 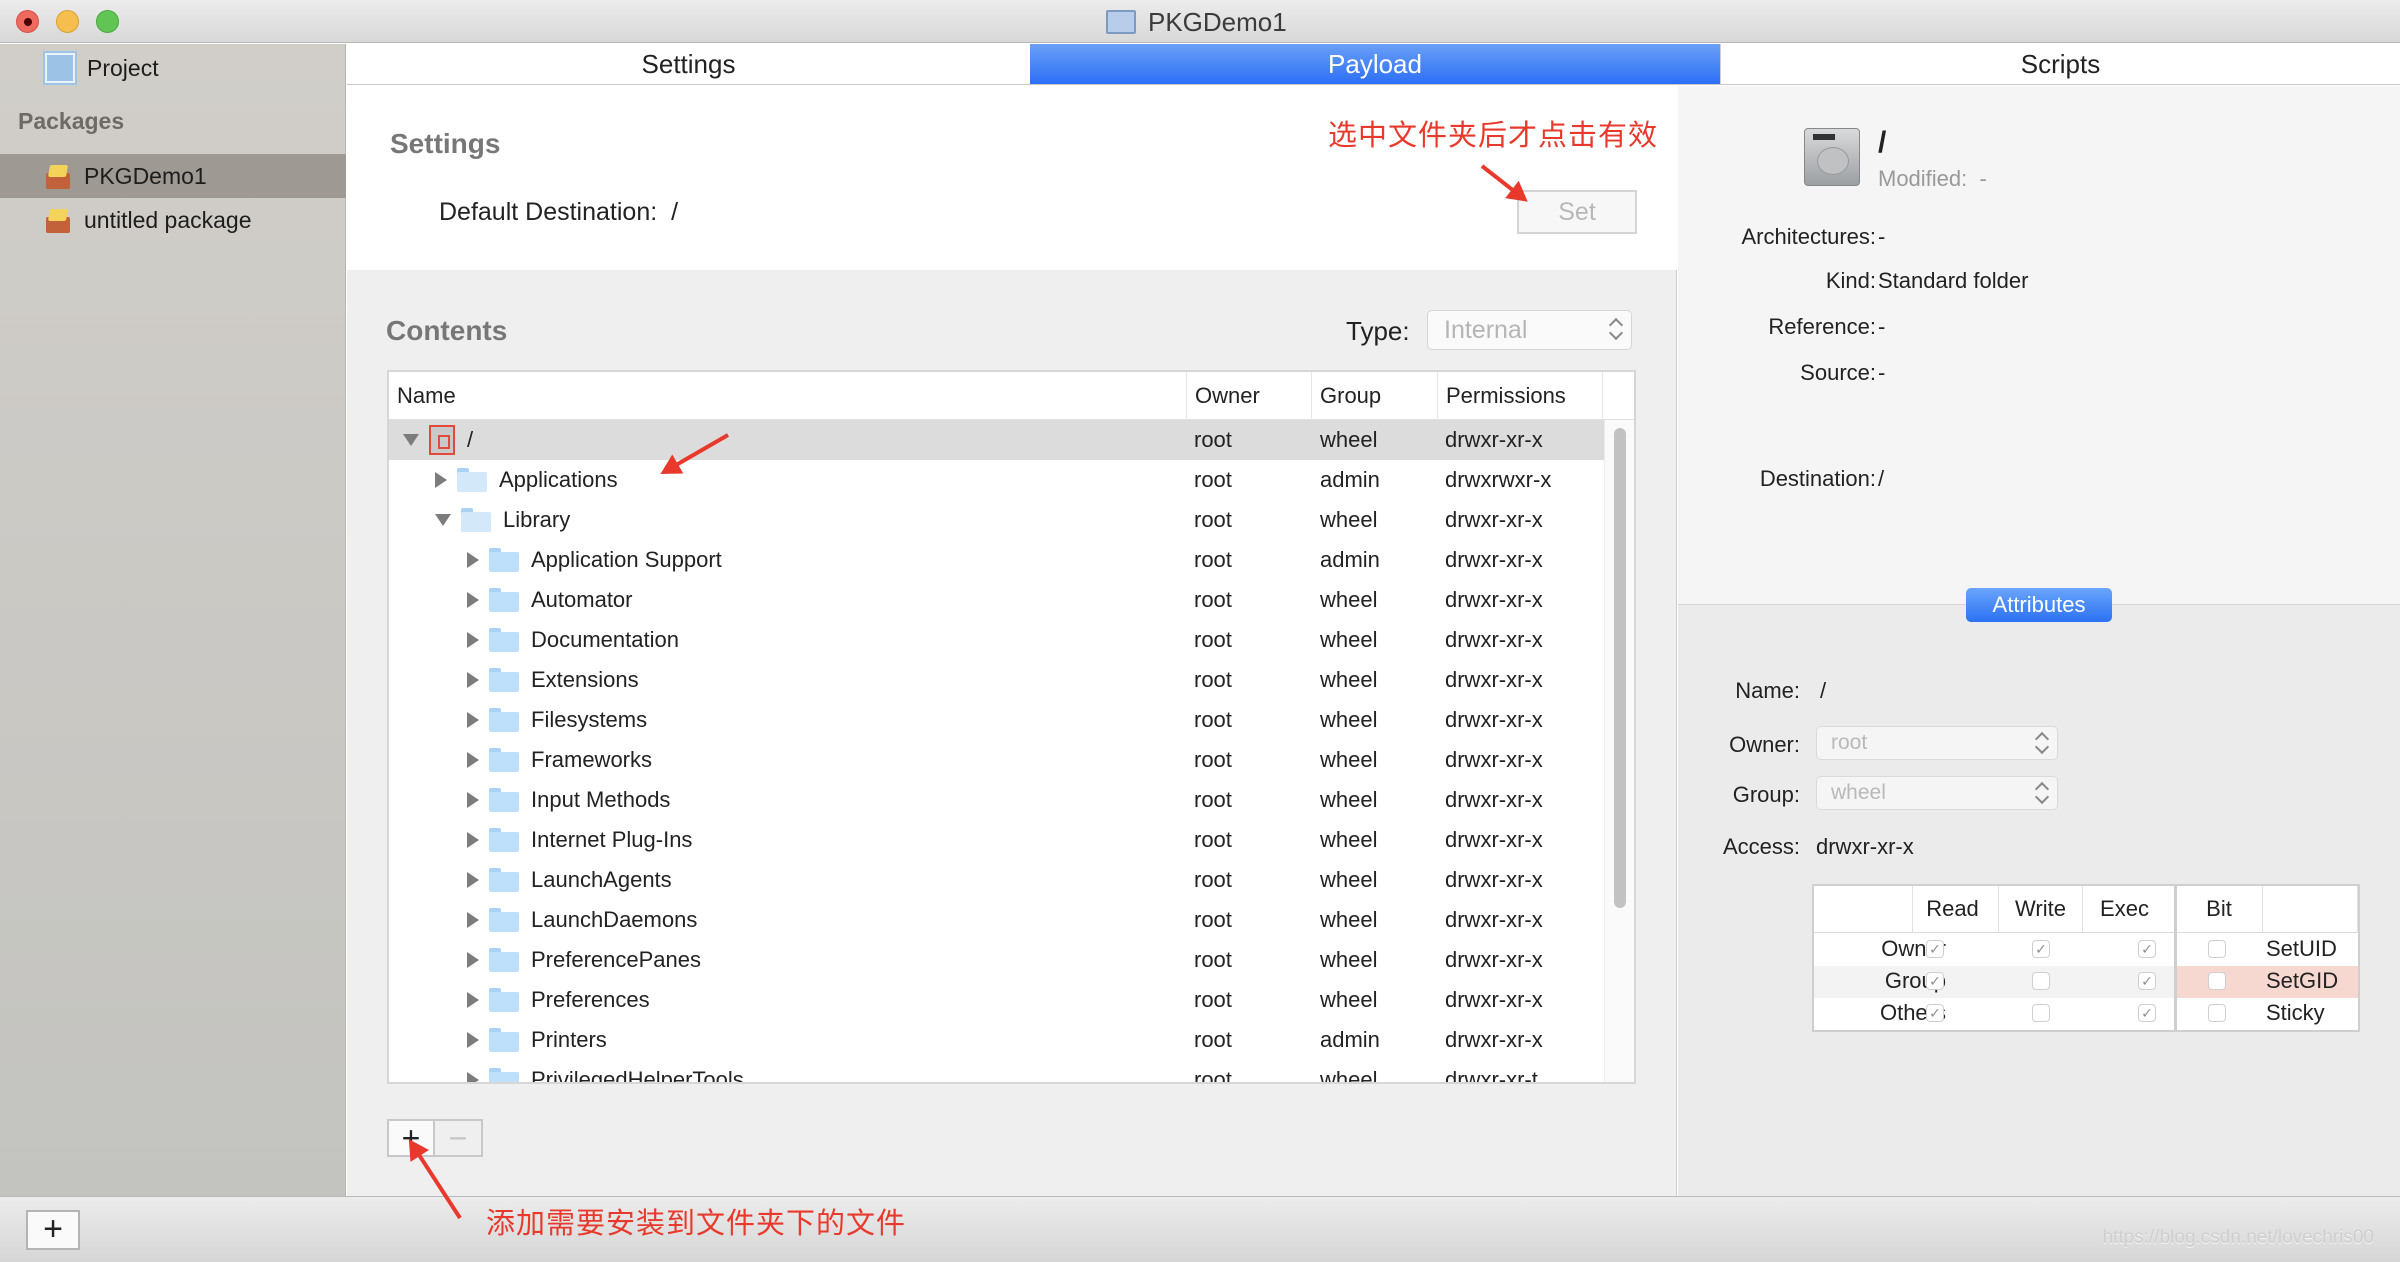 I want to click on table-row: PreferencePanes root wheel drwxr-xr-x, so click(x=997, y=960).